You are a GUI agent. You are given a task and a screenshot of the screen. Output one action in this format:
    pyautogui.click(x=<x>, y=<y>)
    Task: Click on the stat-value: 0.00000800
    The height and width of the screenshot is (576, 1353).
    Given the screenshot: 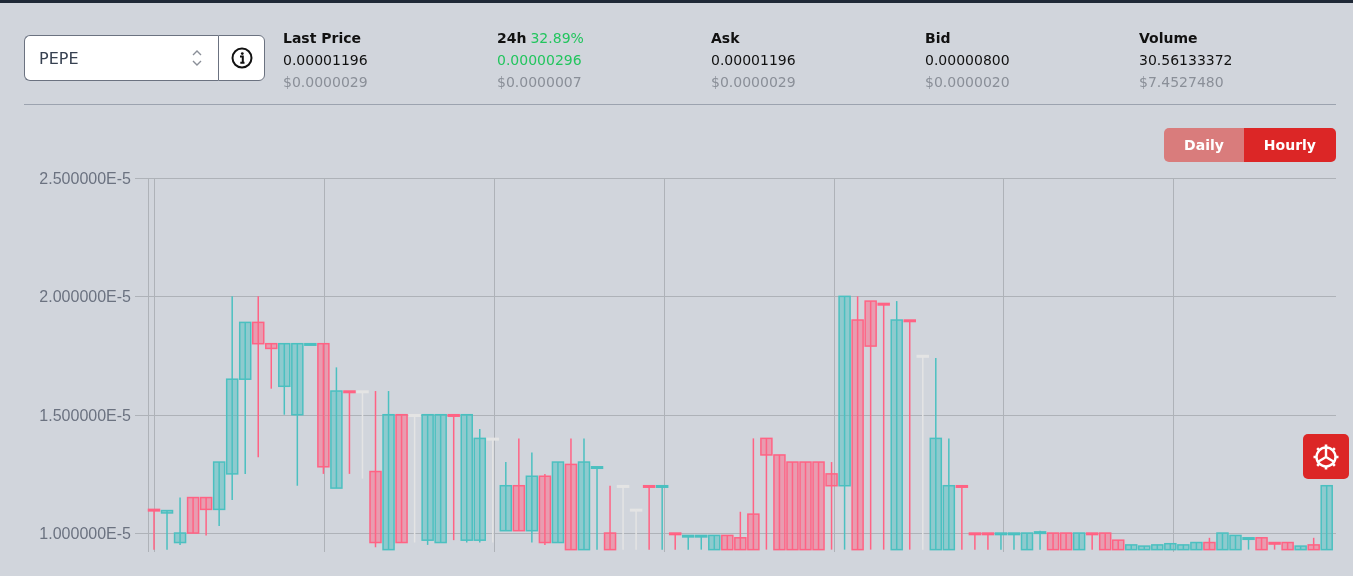 What is the action you would take?
    pyautogui.click(x=968, y=60)
    